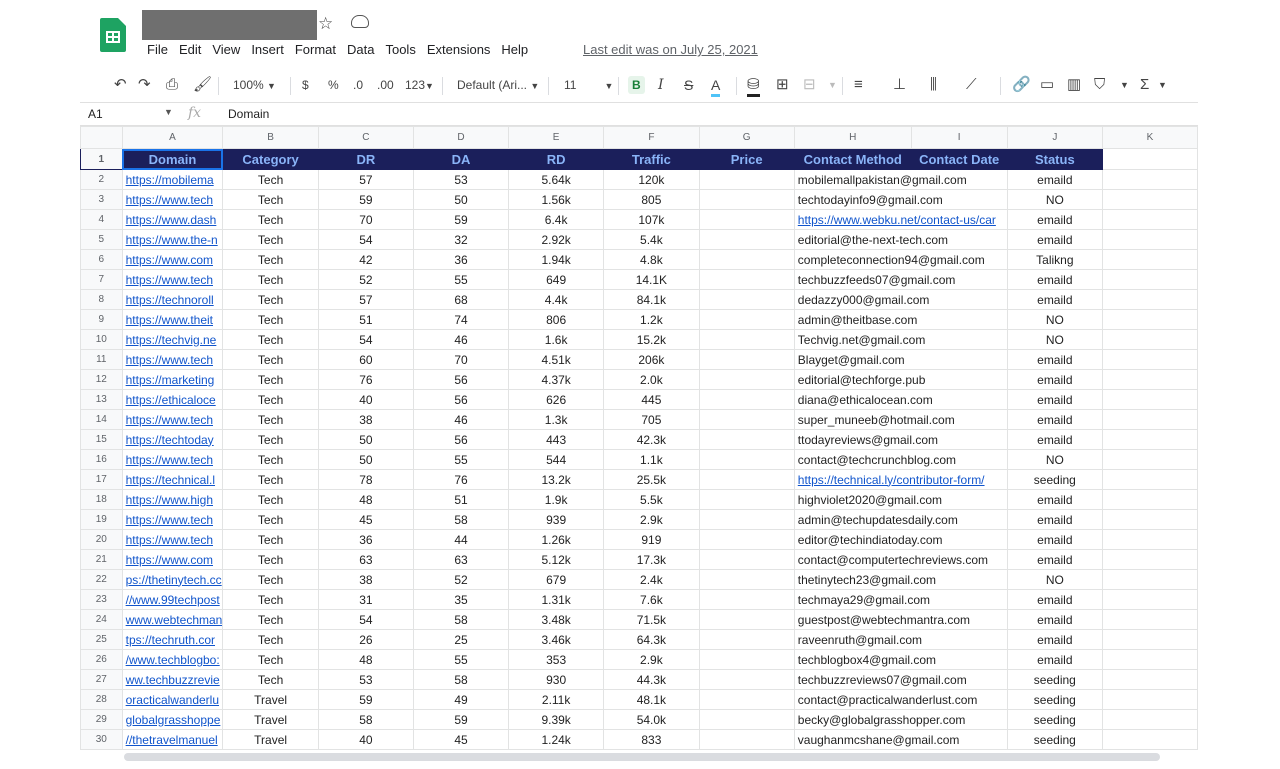  I want to click on dr-cell: 60, so click(365, 359).